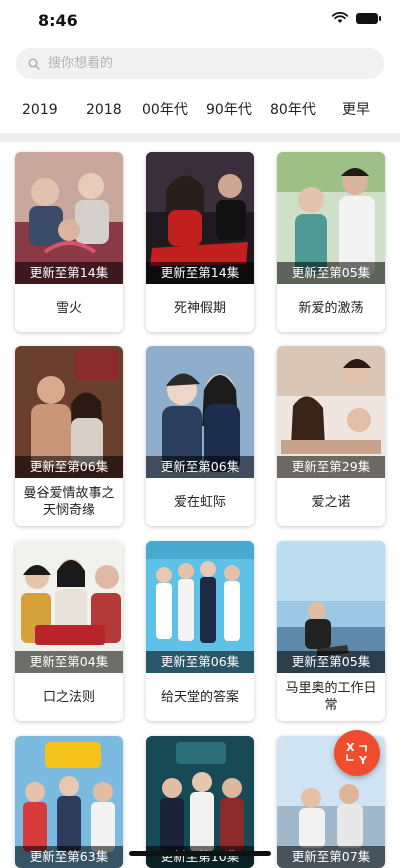  What do you see at coordinates (165, 110) in the screenshot?
I see `tab-2000s: 00年代` at bounding box center [165, 110].